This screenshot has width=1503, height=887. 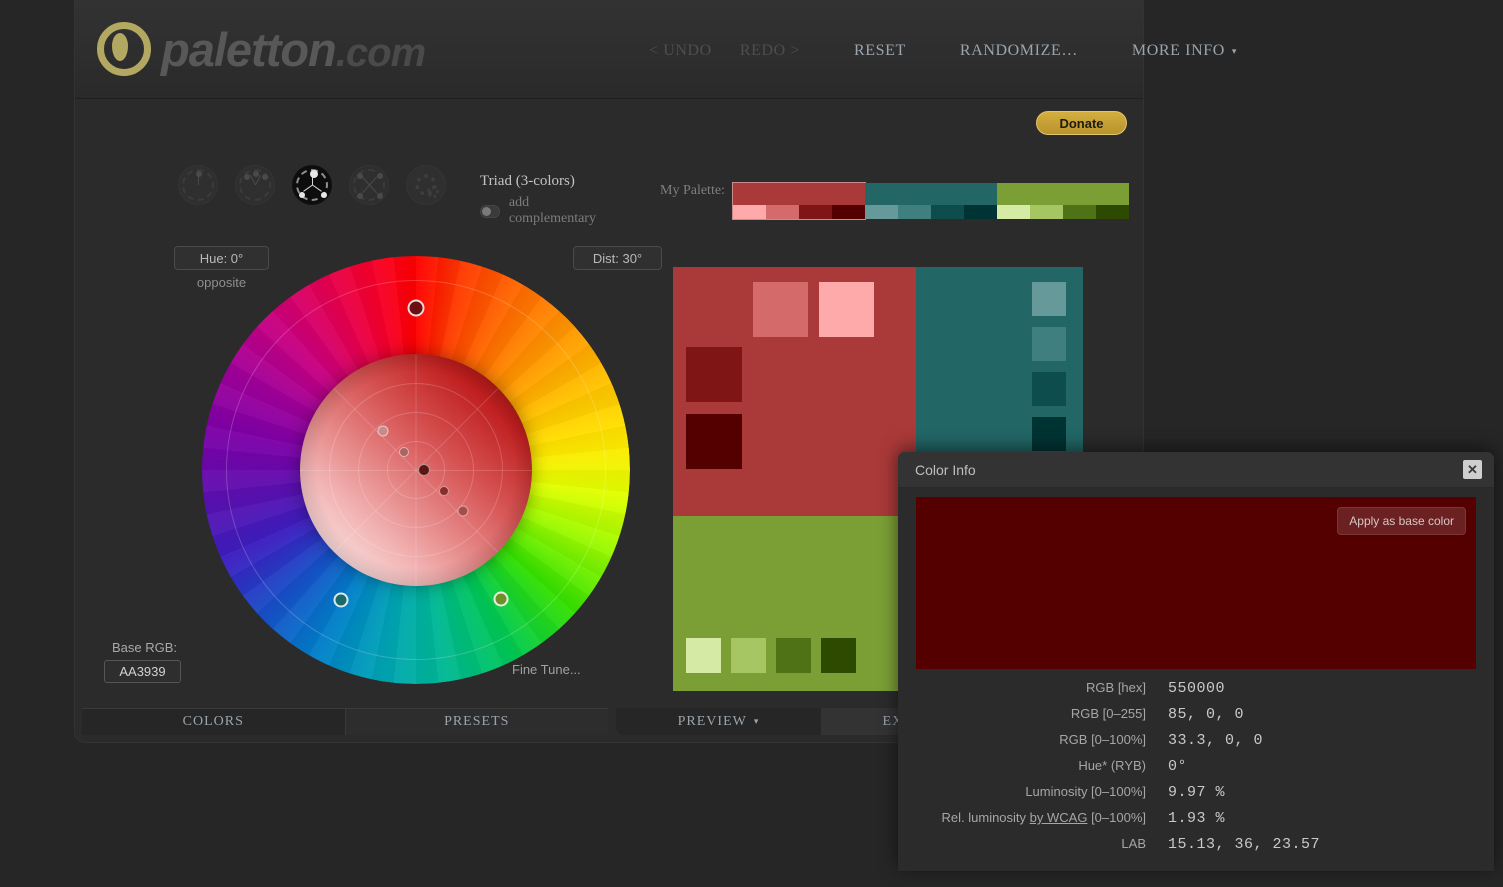 What do you see at coordinates (1196, 823) in the screenshot?
I see `color-info-row: Rel. luminosity by WCAG [0–100%] 1.93 %` at bounding box center [1196, 823].